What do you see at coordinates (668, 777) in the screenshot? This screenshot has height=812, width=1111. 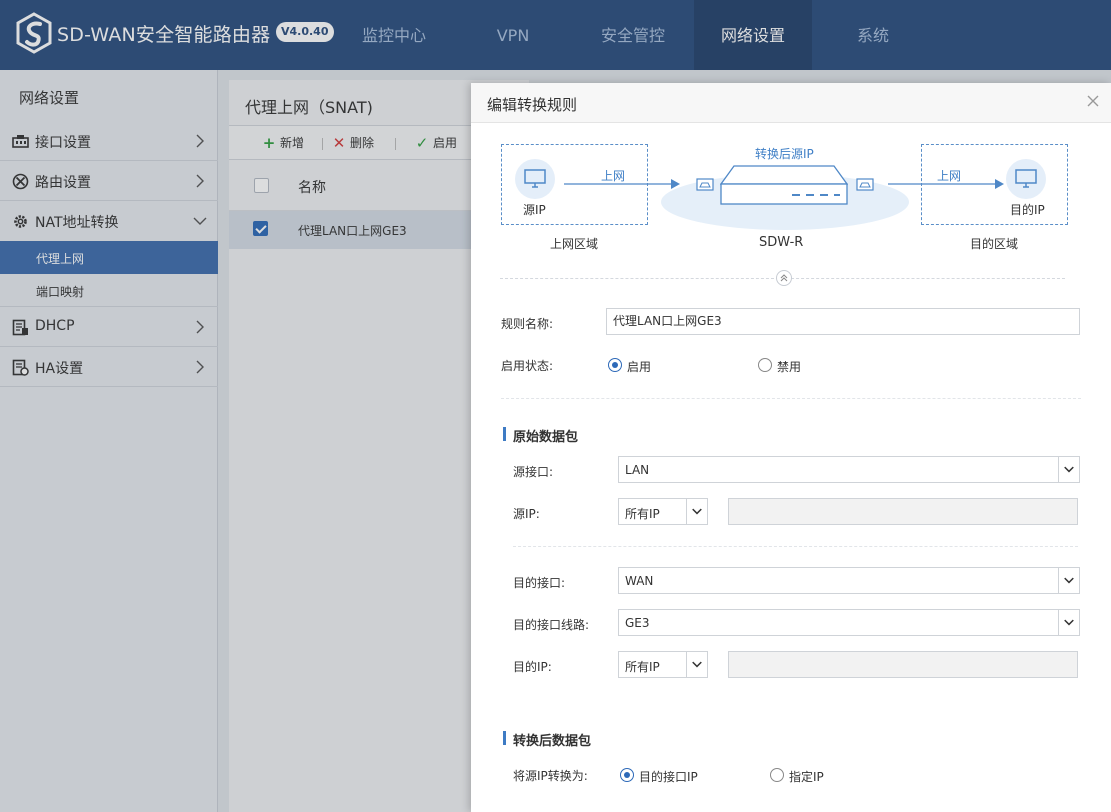 I see `dest-interface-ip-label: 目的接口IP` at bounding box center [668, 777].